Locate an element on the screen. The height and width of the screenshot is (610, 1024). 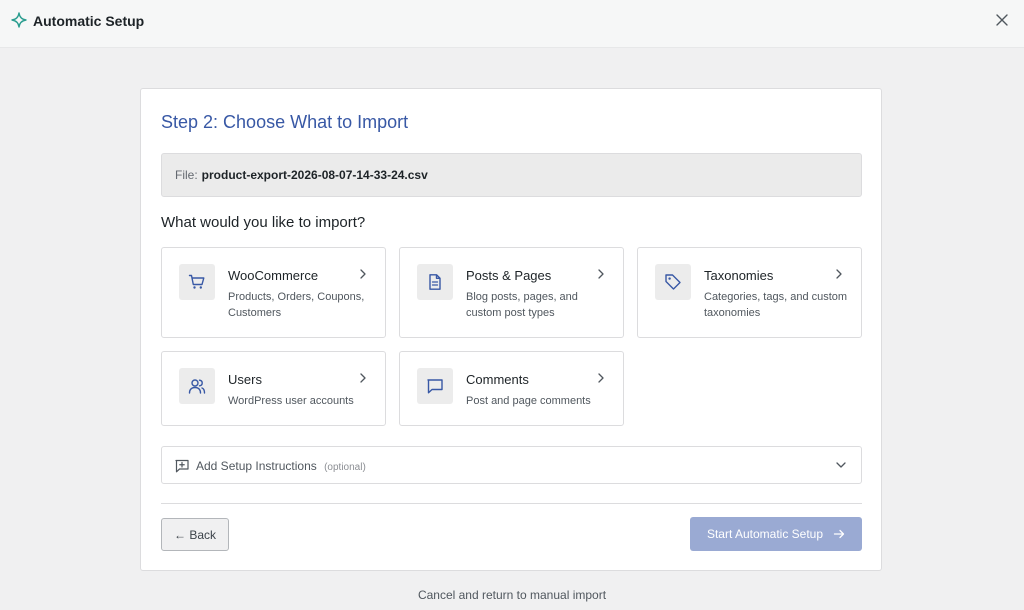
file-name: product-export-2026-08-07-14-33-24.csv is located at coordinates (314, 175).